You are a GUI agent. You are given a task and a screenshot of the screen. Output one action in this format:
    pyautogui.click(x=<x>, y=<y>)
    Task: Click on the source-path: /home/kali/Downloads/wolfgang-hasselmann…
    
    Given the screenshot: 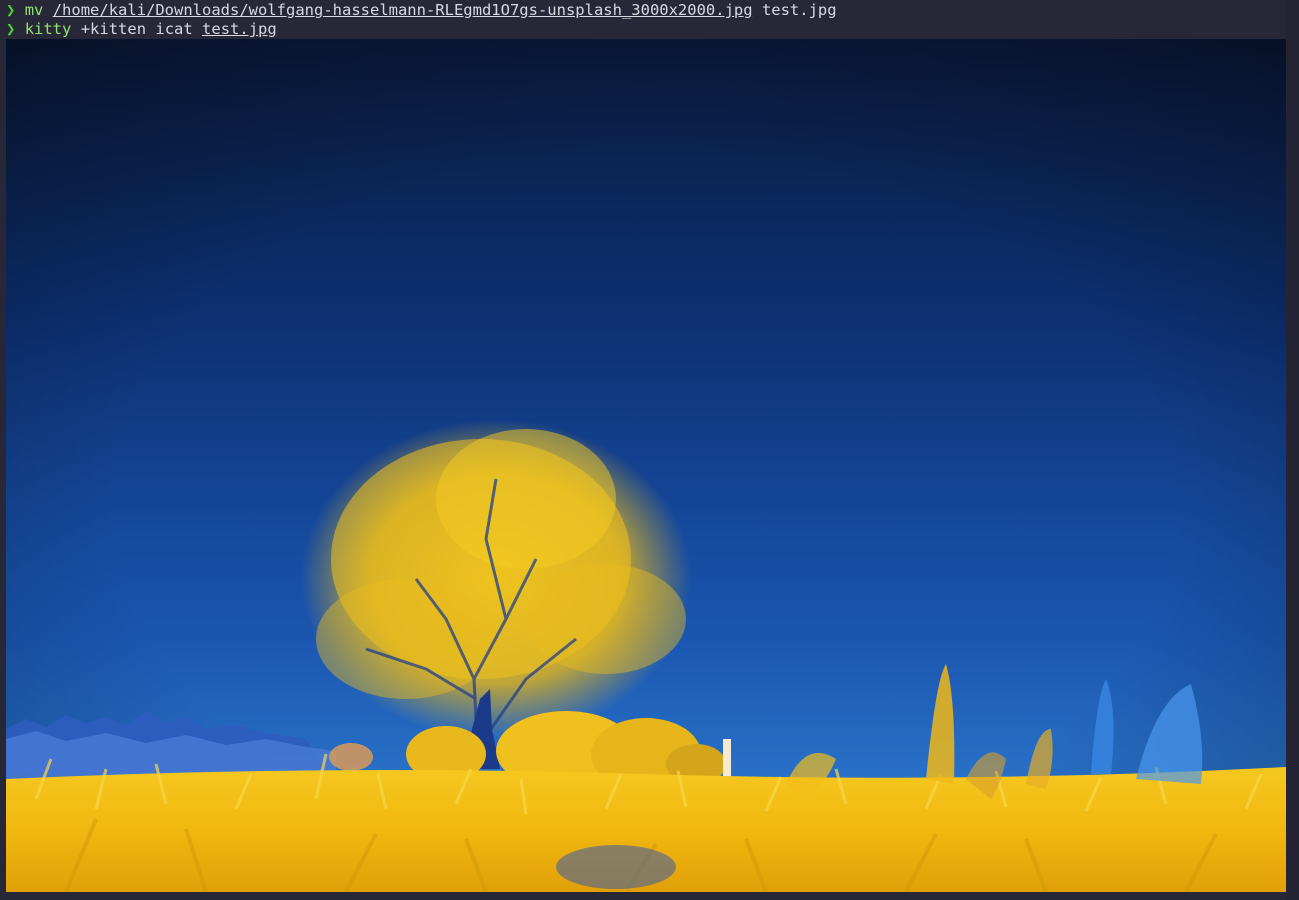 What is the action you would take?
    pyautogui.click(x=403, y=10)
    